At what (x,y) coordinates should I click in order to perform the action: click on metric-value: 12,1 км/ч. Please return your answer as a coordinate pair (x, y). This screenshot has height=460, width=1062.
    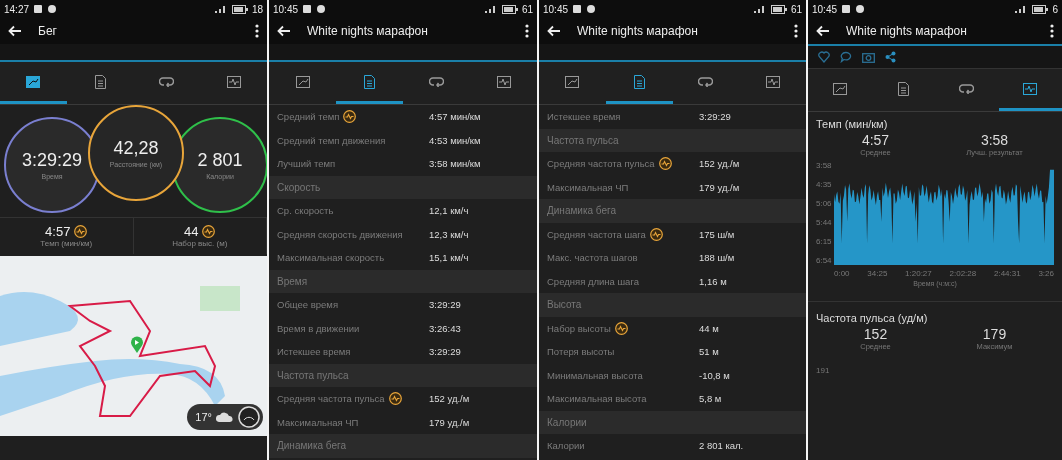
    Looking at the image, I should click on (449, 211).